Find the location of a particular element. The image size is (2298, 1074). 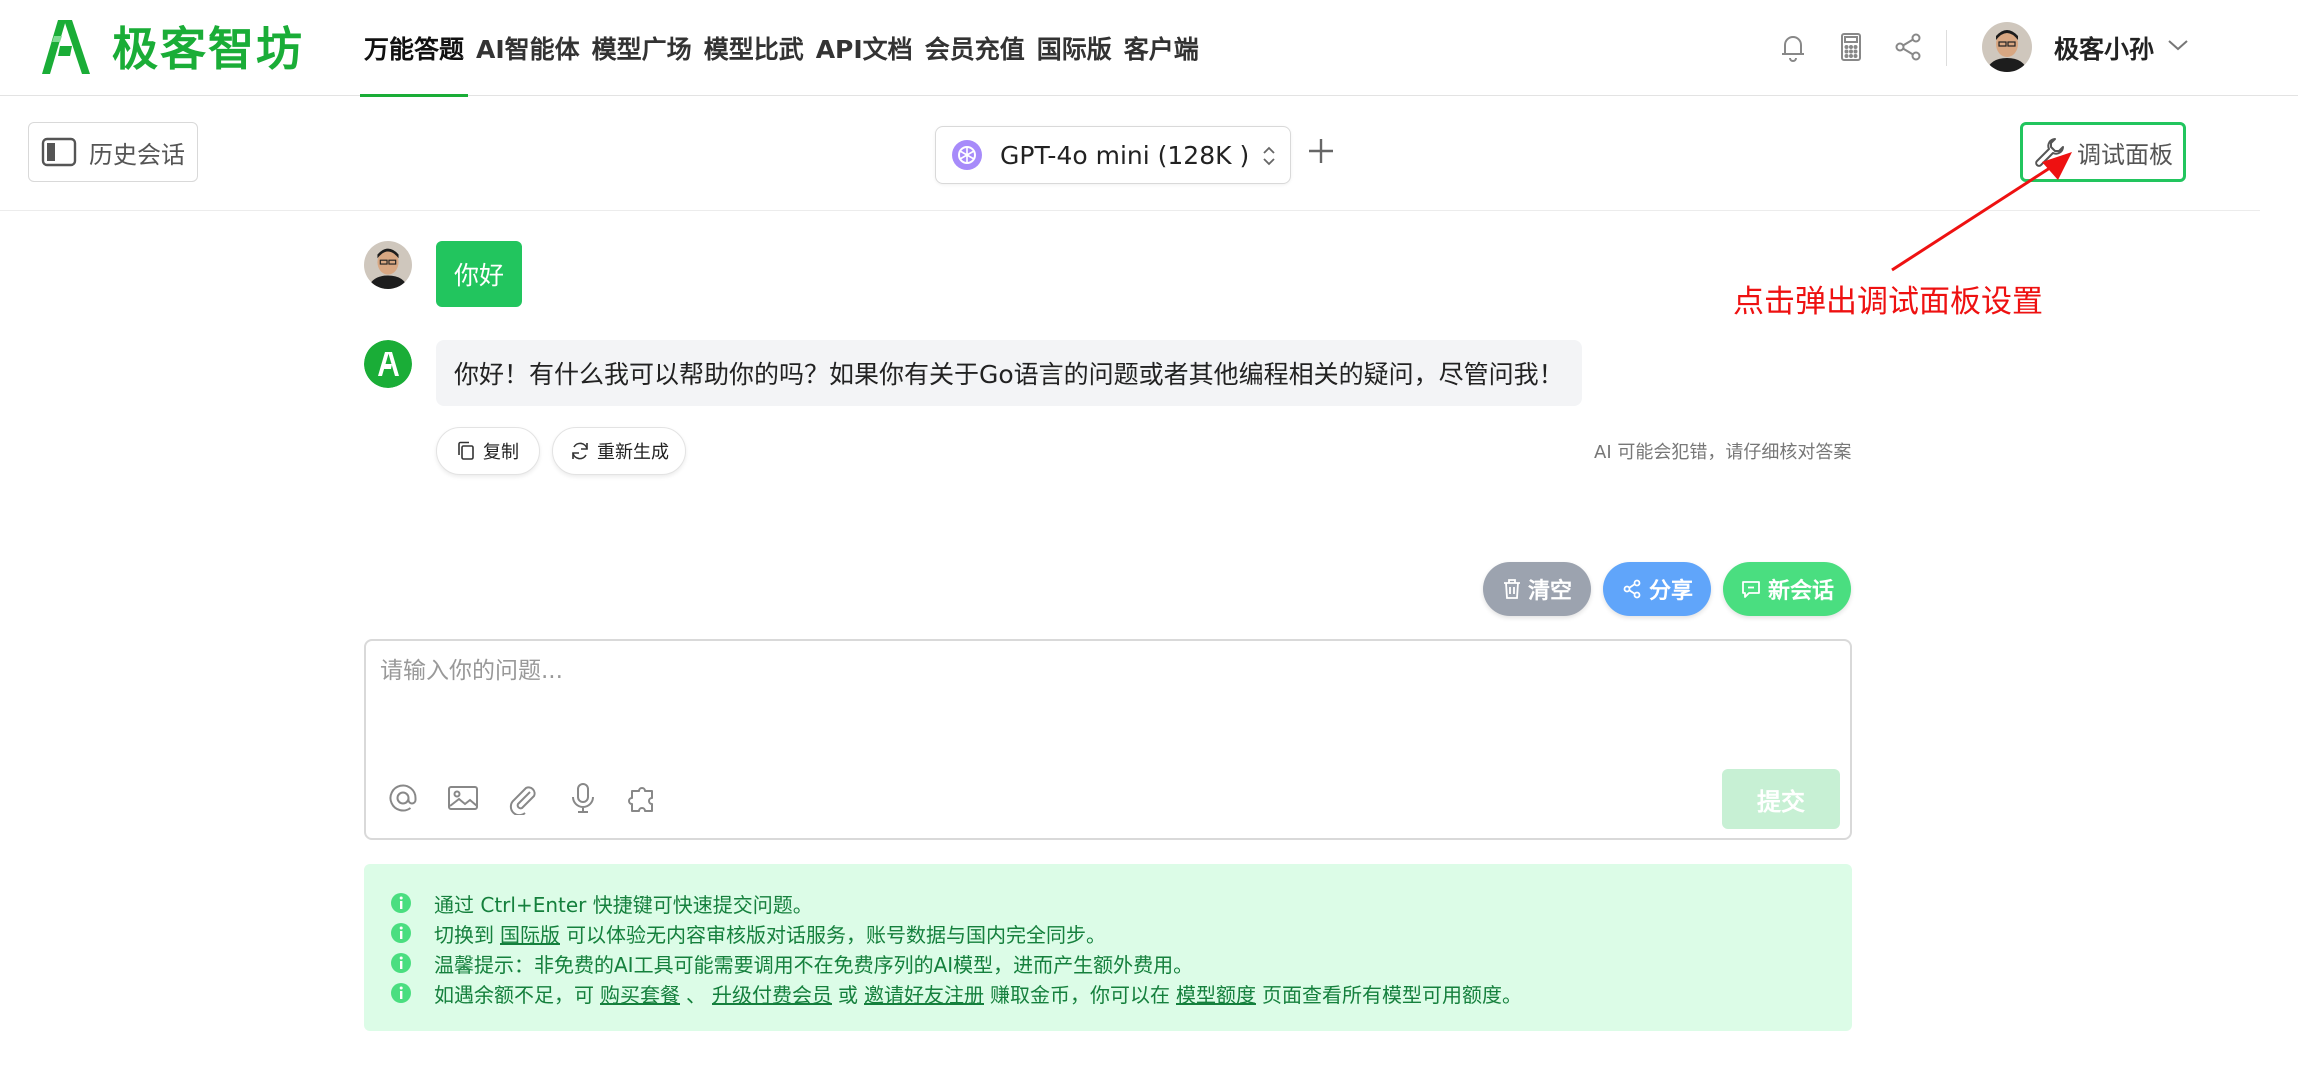

copy-button: 复制 is located at coordinates (488, 451).